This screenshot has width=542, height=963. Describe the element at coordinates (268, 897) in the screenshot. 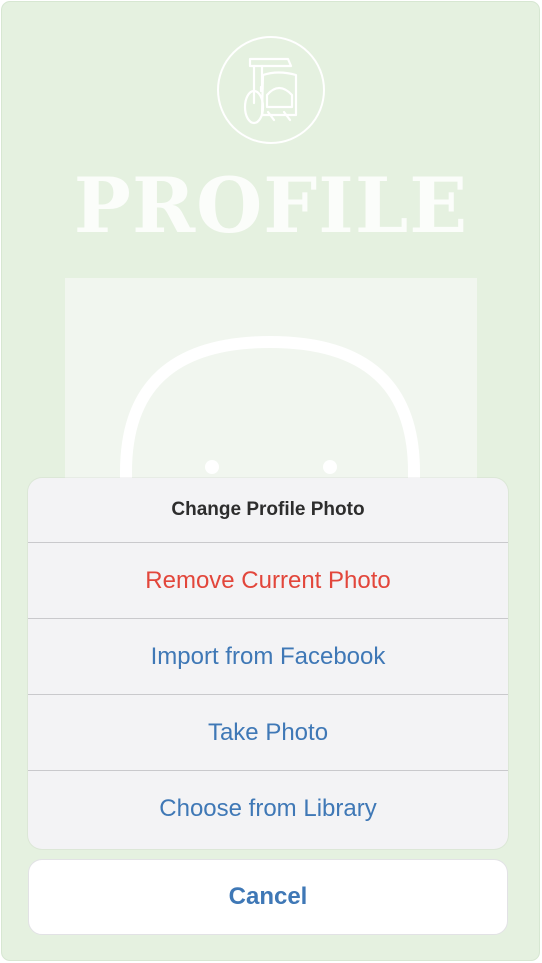

I see `cancel-button: Cancel` at that location.